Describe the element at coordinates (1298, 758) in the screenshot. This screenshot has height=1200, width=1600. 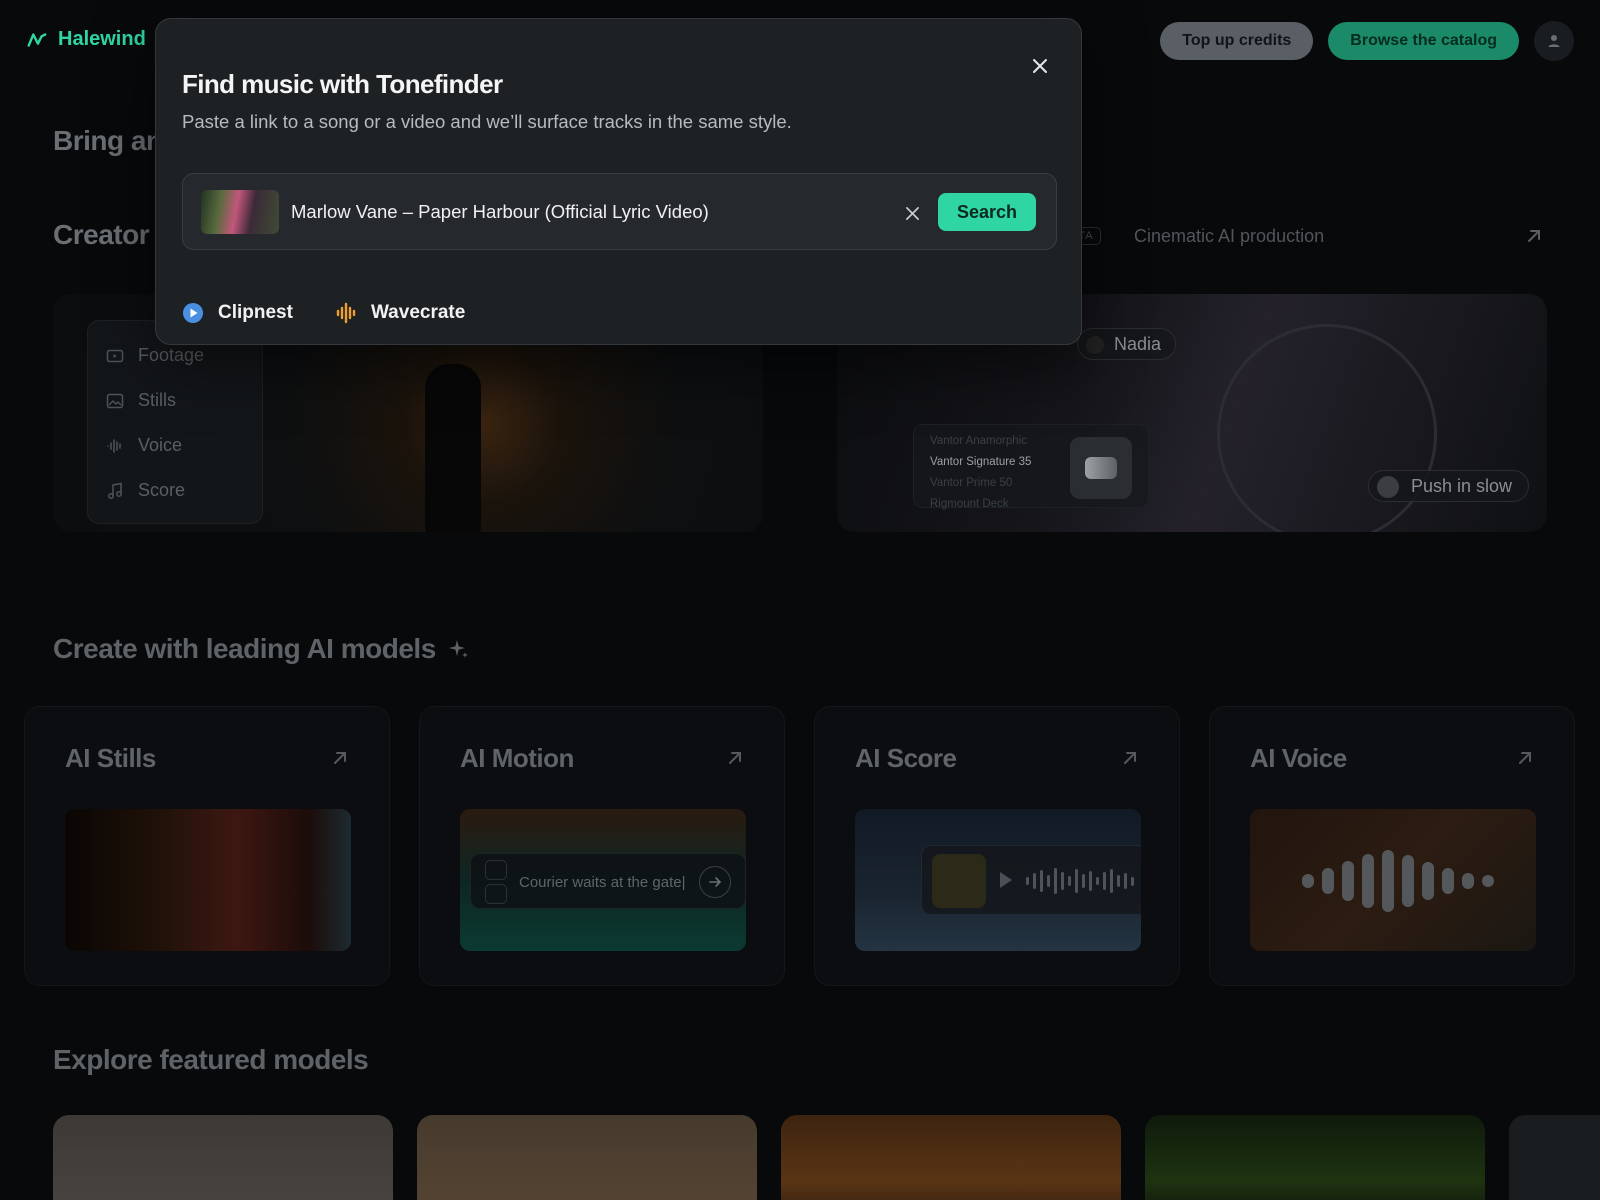
I see `card-title: AI Voice` at that location.